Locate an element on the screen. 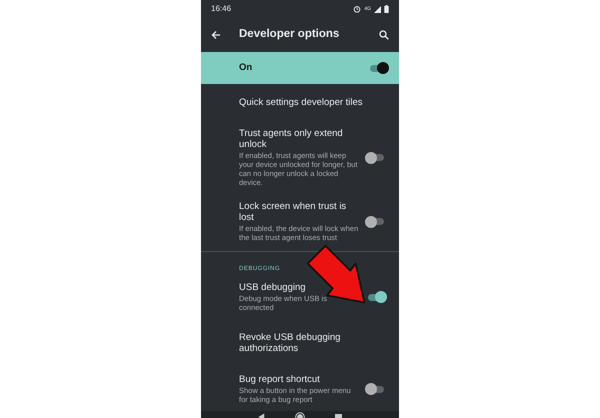 This screenshot has width=600, height=418. battery-icon is located at coordinates (386, 9).